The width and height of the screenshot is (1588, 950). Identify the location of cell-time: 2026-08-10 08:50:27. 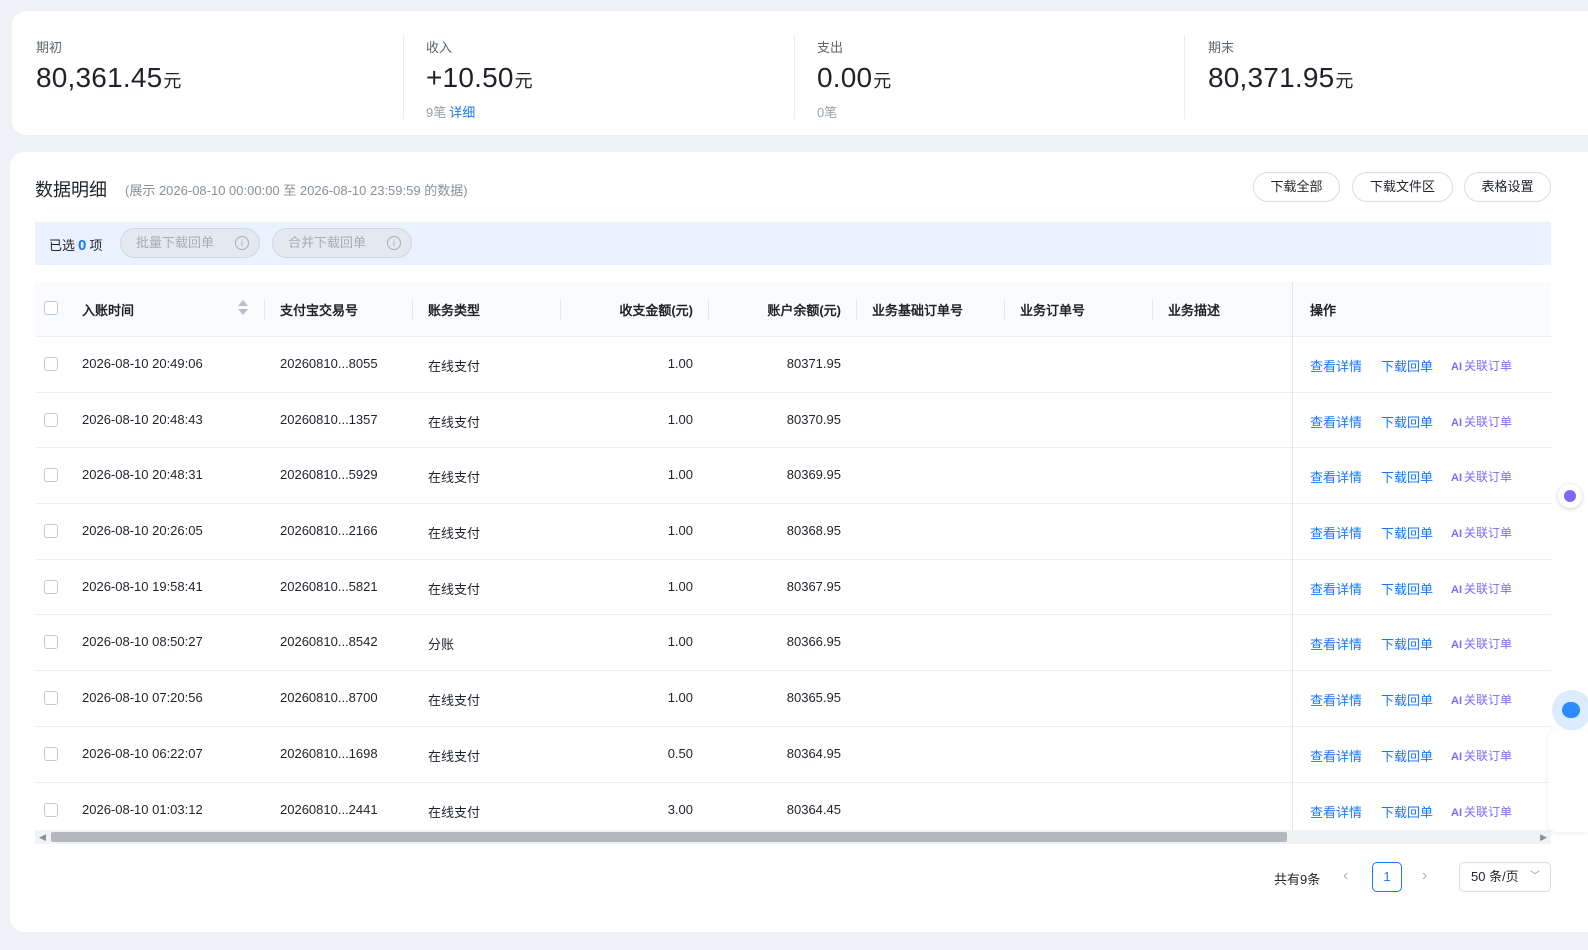
(142, 642).